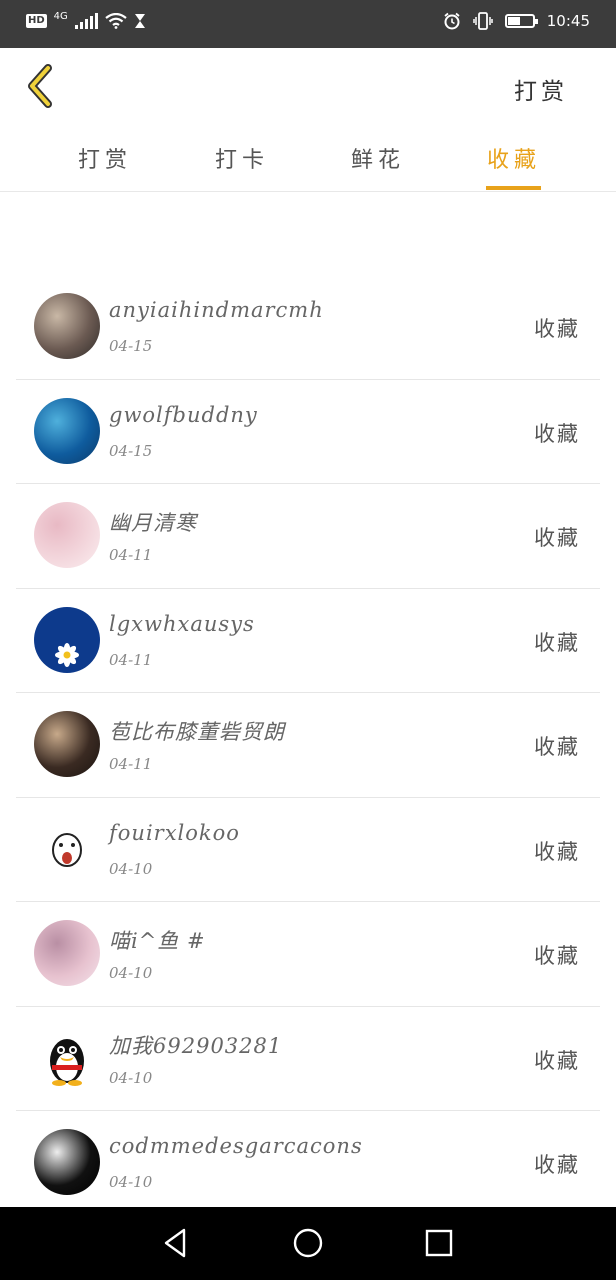  I want to click on tab-favorites: 收藏, so click(514, 158).